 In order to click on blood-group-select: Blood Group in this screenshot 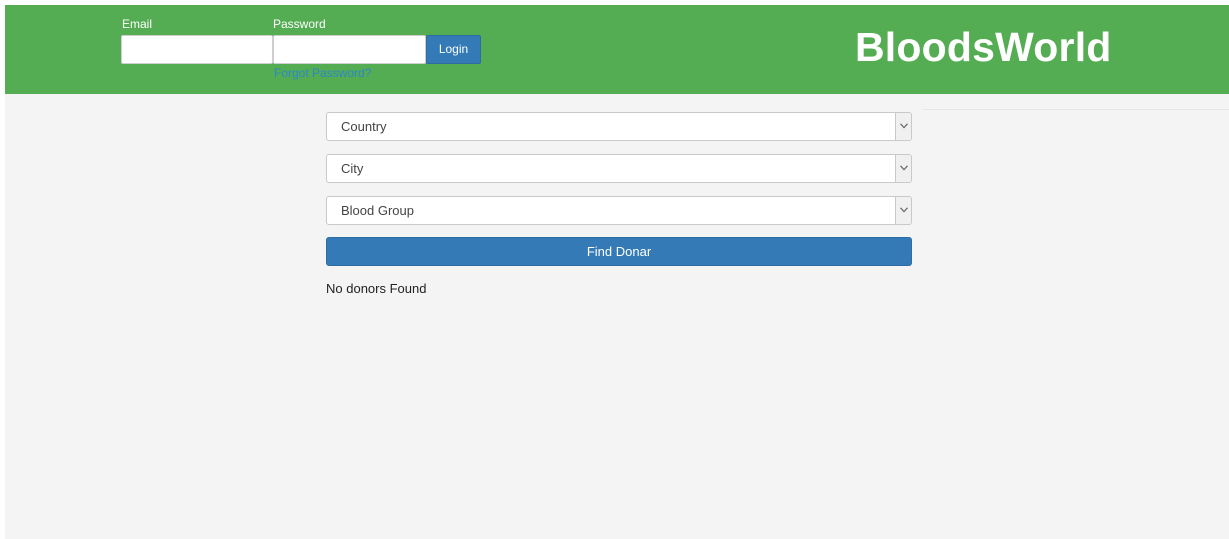, I will do `click(619, 210)`.